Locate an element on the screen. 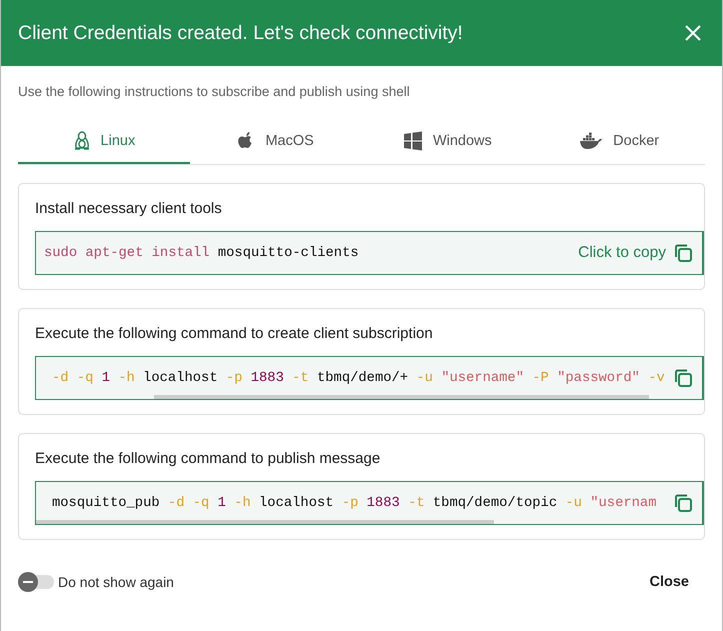  close-icon is located at coordinates (693, 33).